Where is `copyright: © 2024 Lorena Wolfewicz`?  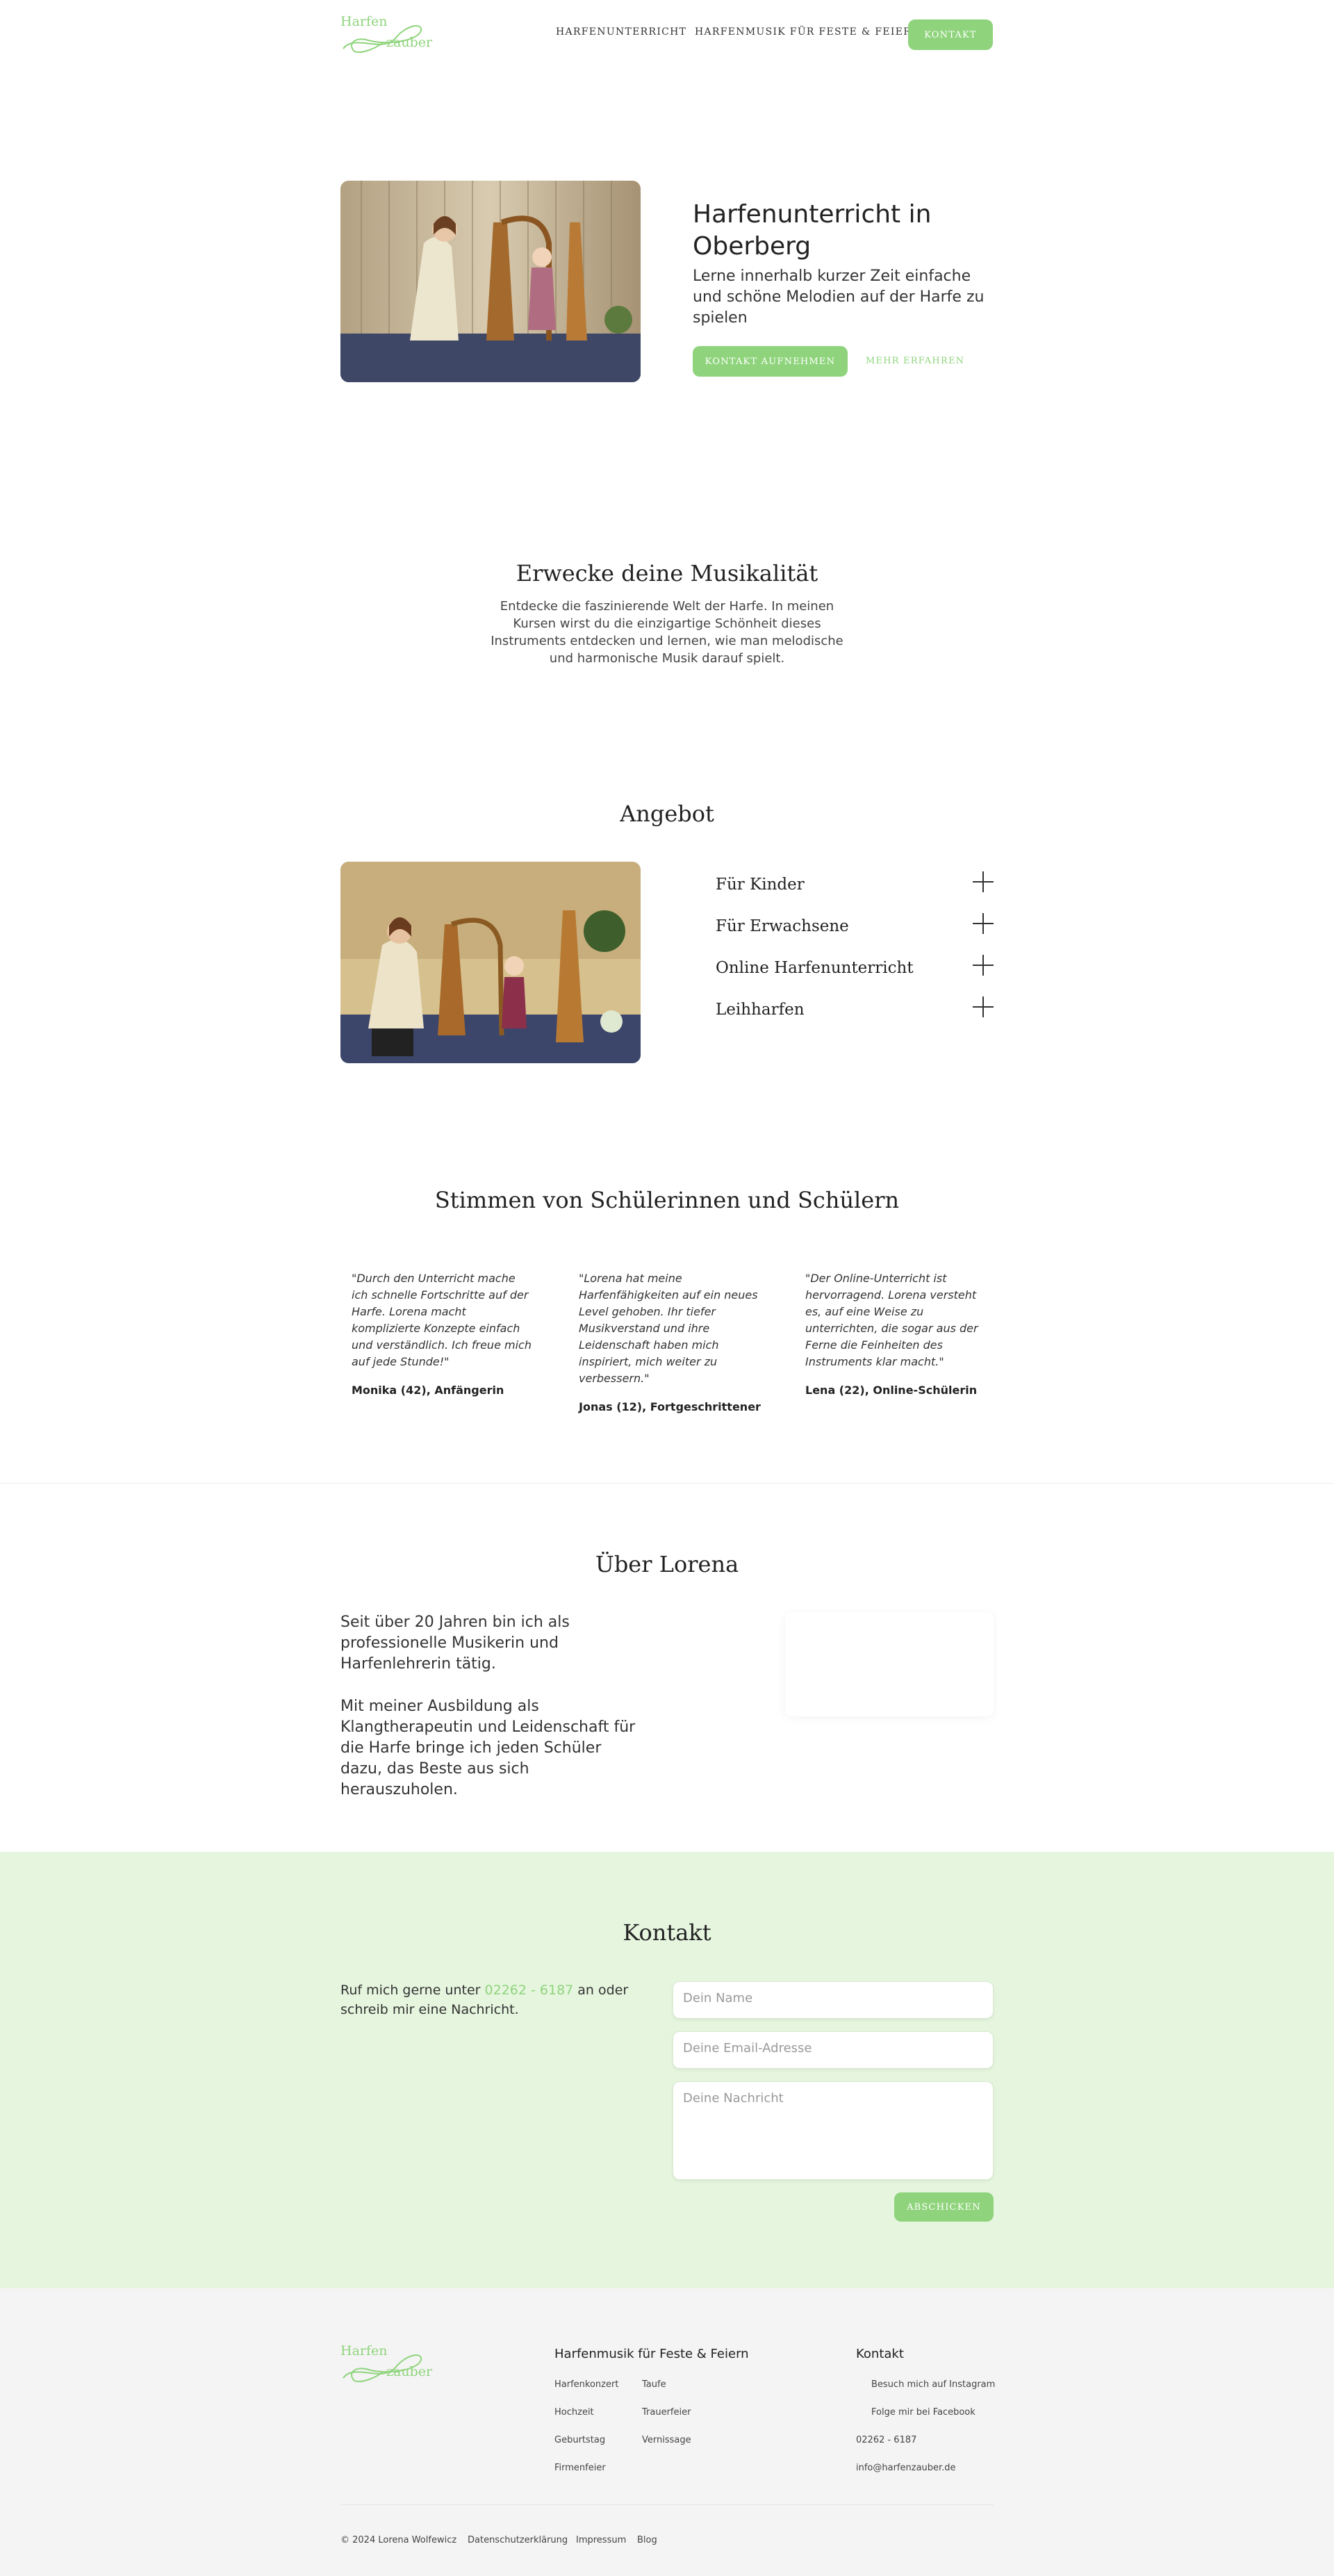
copyright: © 2024 Lorena Wolfewicz is located at coordinates (399, 2540).